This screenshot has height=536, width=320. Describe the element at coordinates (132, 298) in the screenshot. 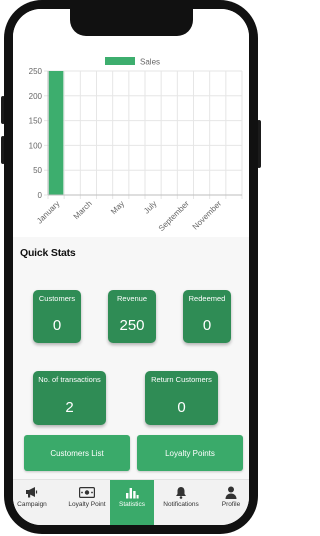

I see `revenue-stat-label: Revenue` at that location.